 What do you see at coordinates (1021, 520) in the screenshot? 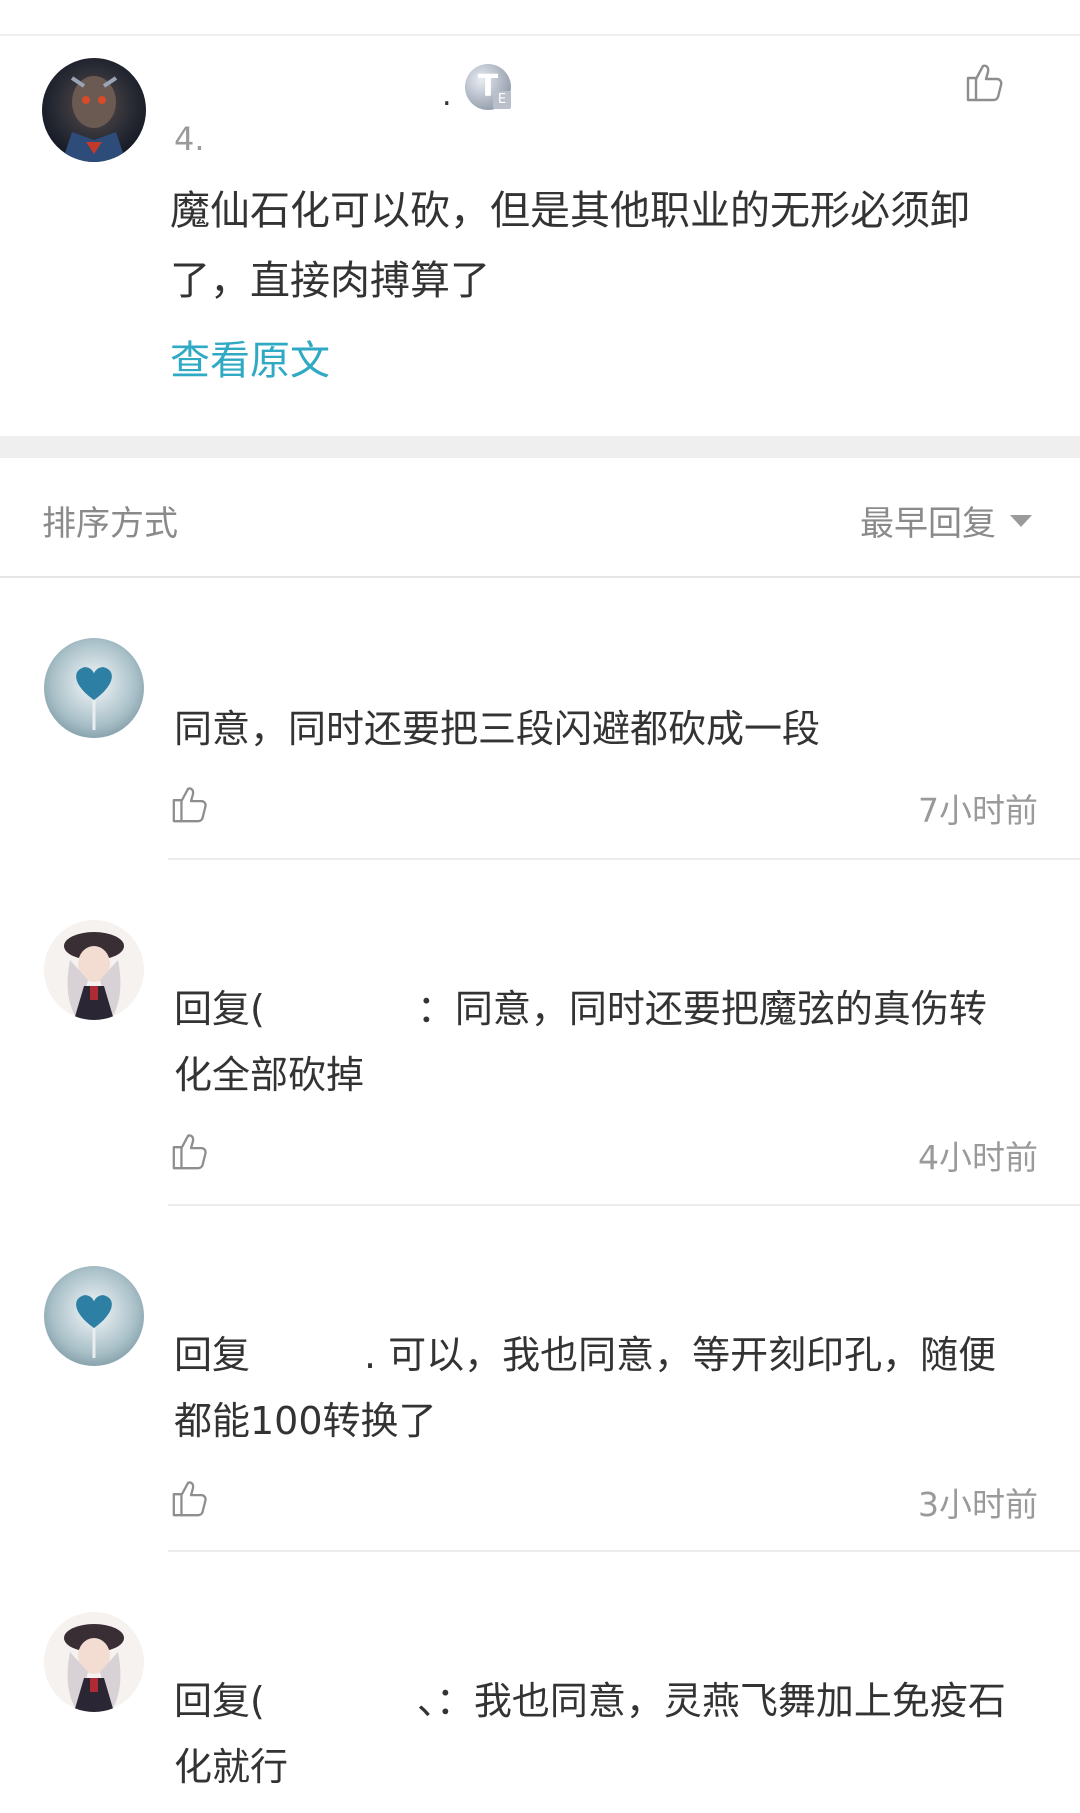
I see `caret-down-icon` at bounding box center [1021, 520].